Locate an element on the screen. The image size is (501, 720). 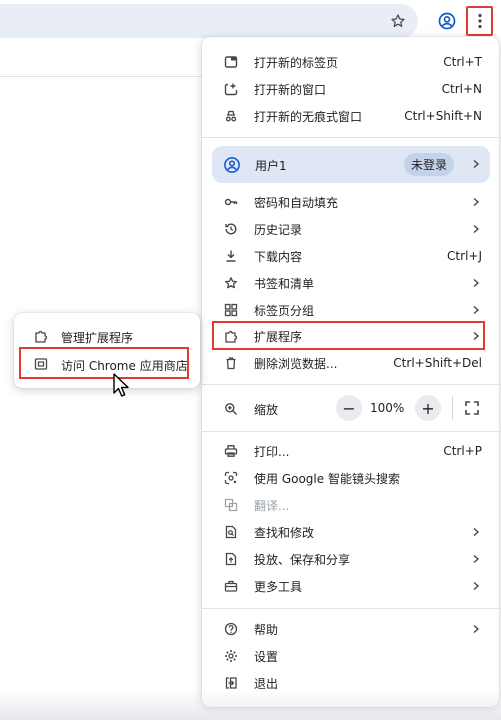
menu-item-label: 退出 is located at coordinates (266, 683).